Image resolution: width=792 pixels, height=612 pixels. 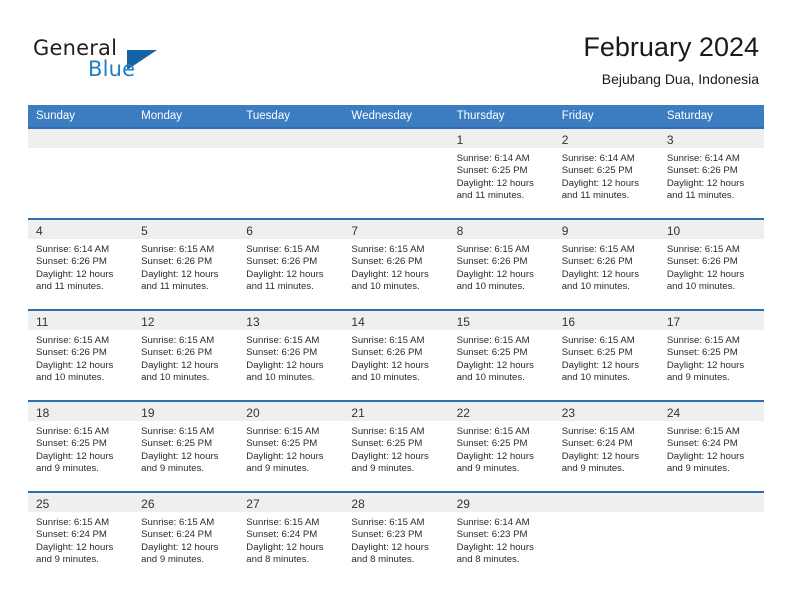 What do you see at coordinates (501, 502) in the screenshot?
I see `day-number: 29` at bounding box center [501, 502].